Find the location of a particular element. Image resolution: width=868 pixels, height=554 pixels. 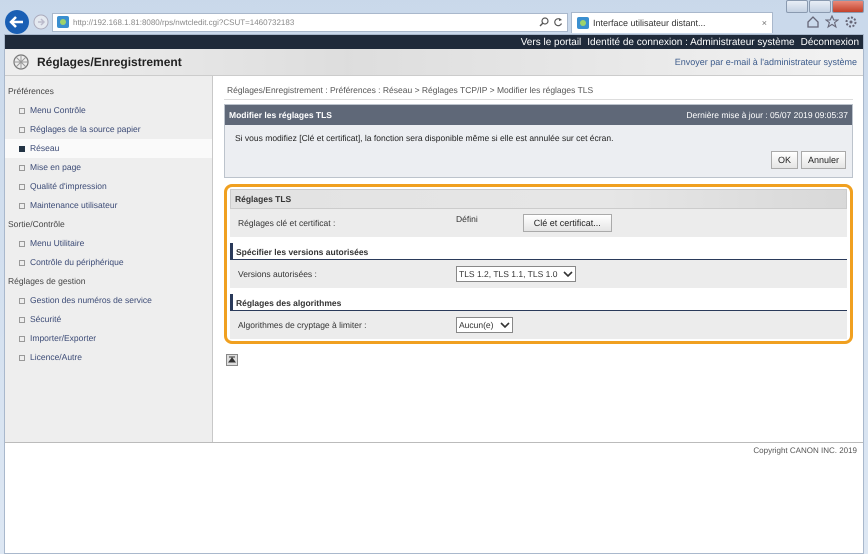

back-icon is located at coordinates (17, 22).